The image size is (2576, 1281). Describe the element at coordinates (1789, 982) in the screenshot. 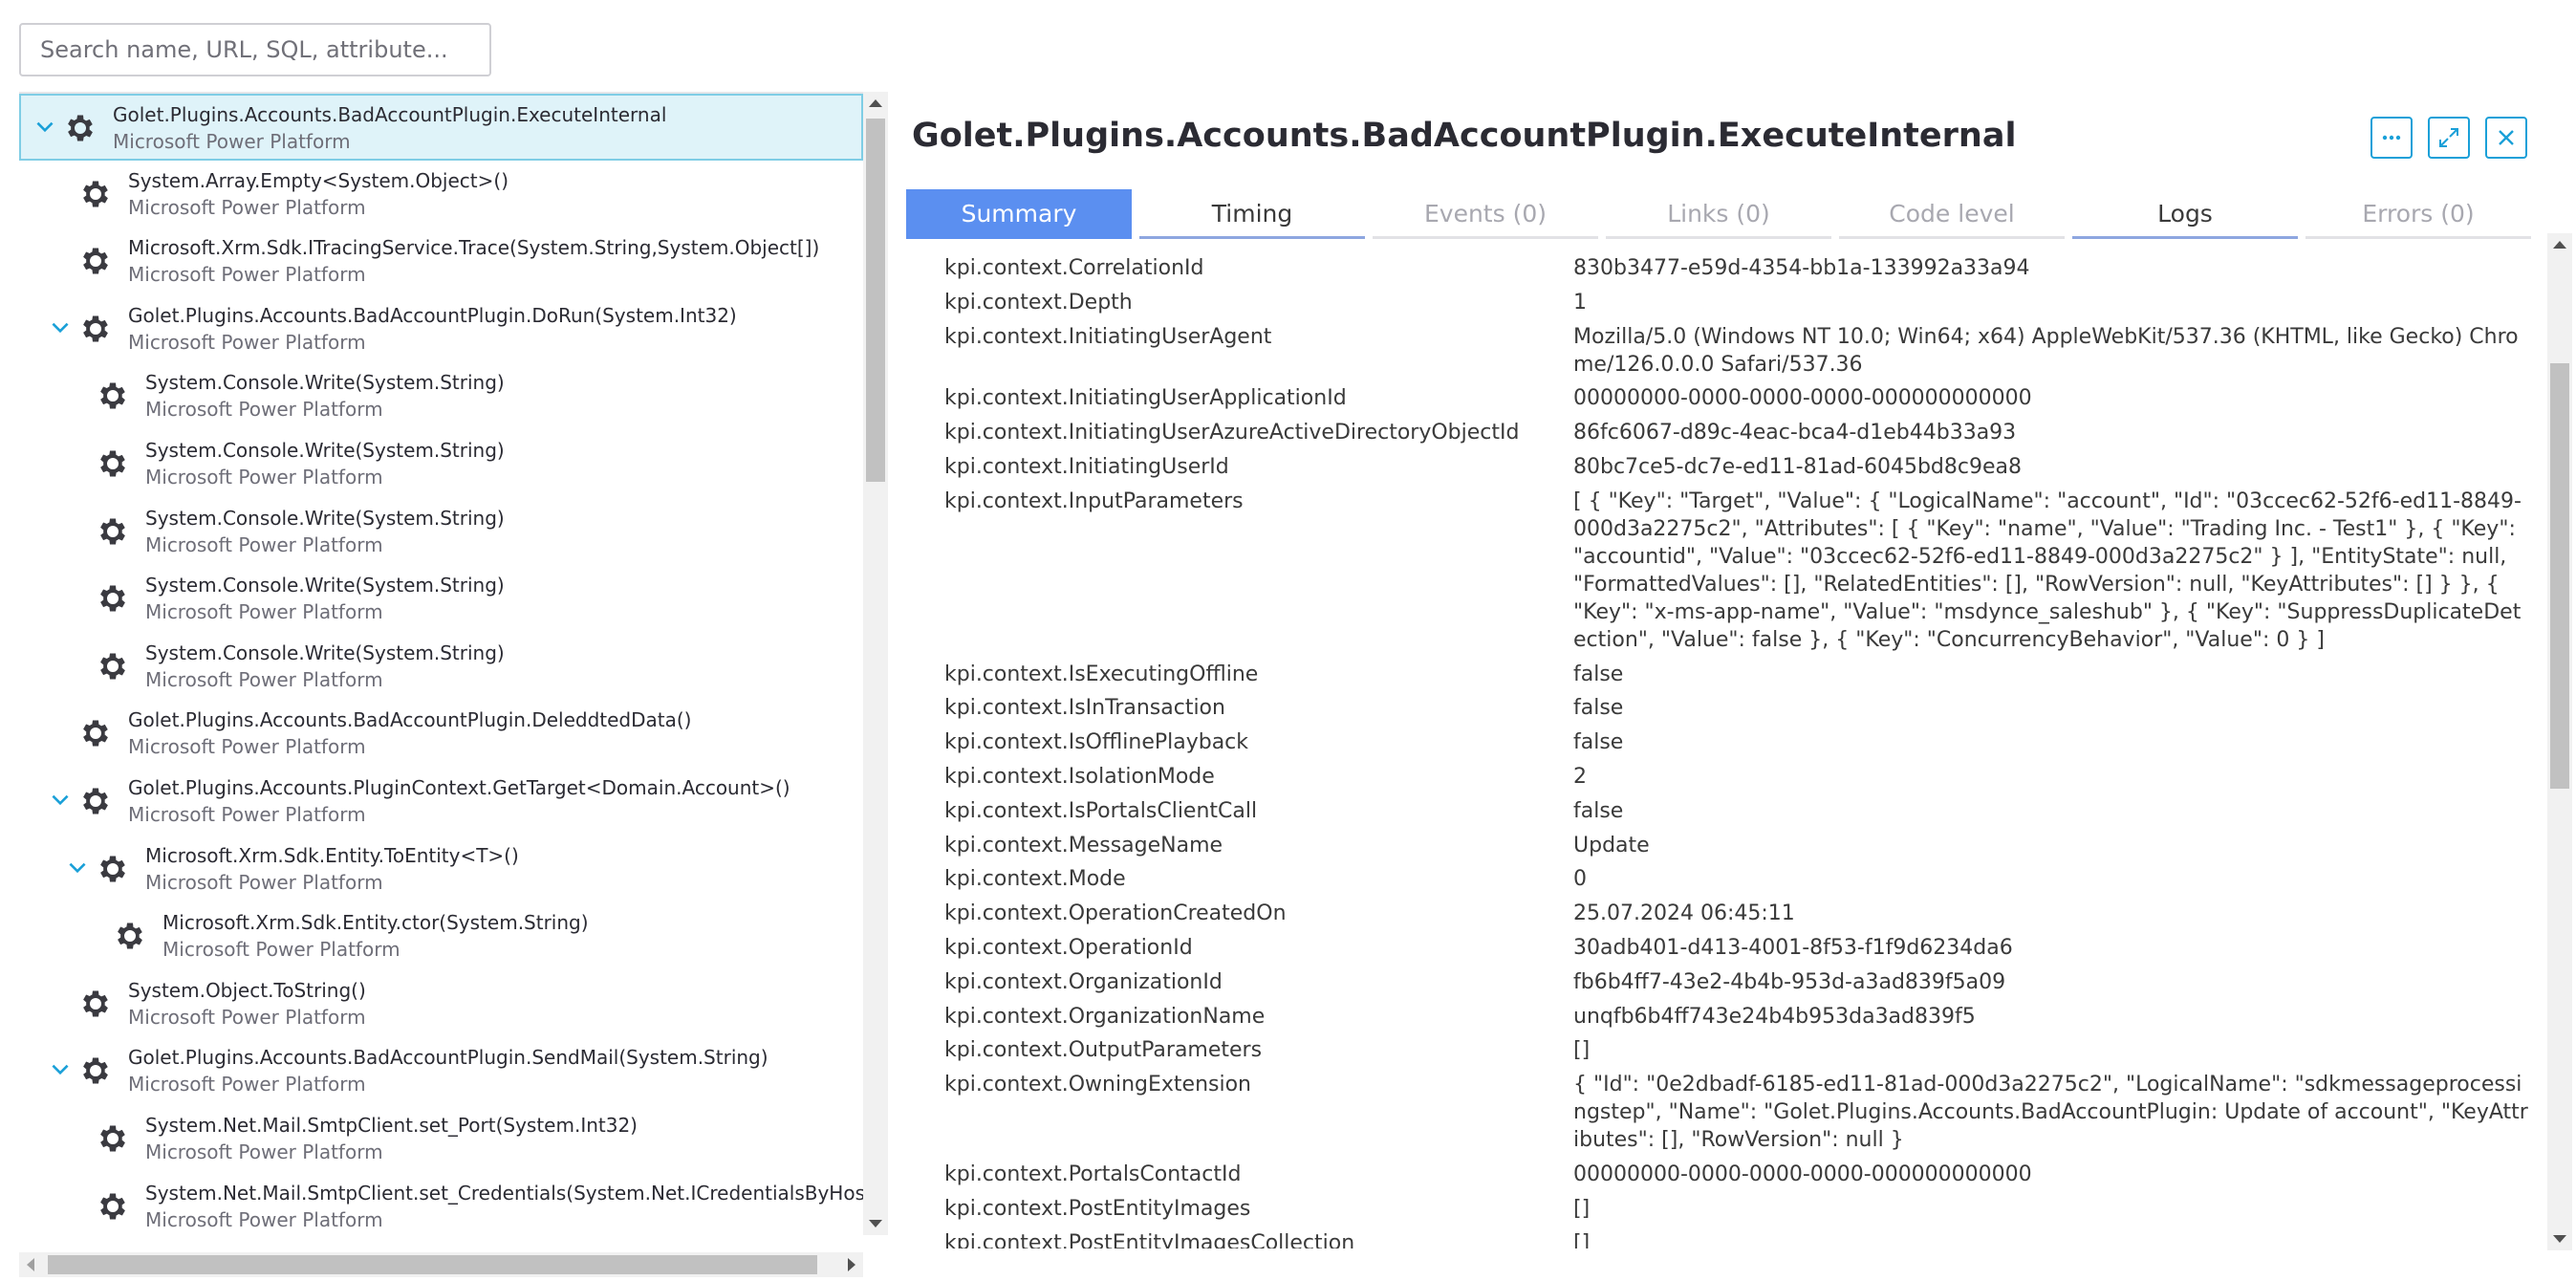

I see `property-value: fb6b4ff7-43e2-4b4b-953d-a3ad839f5a09` at that location.